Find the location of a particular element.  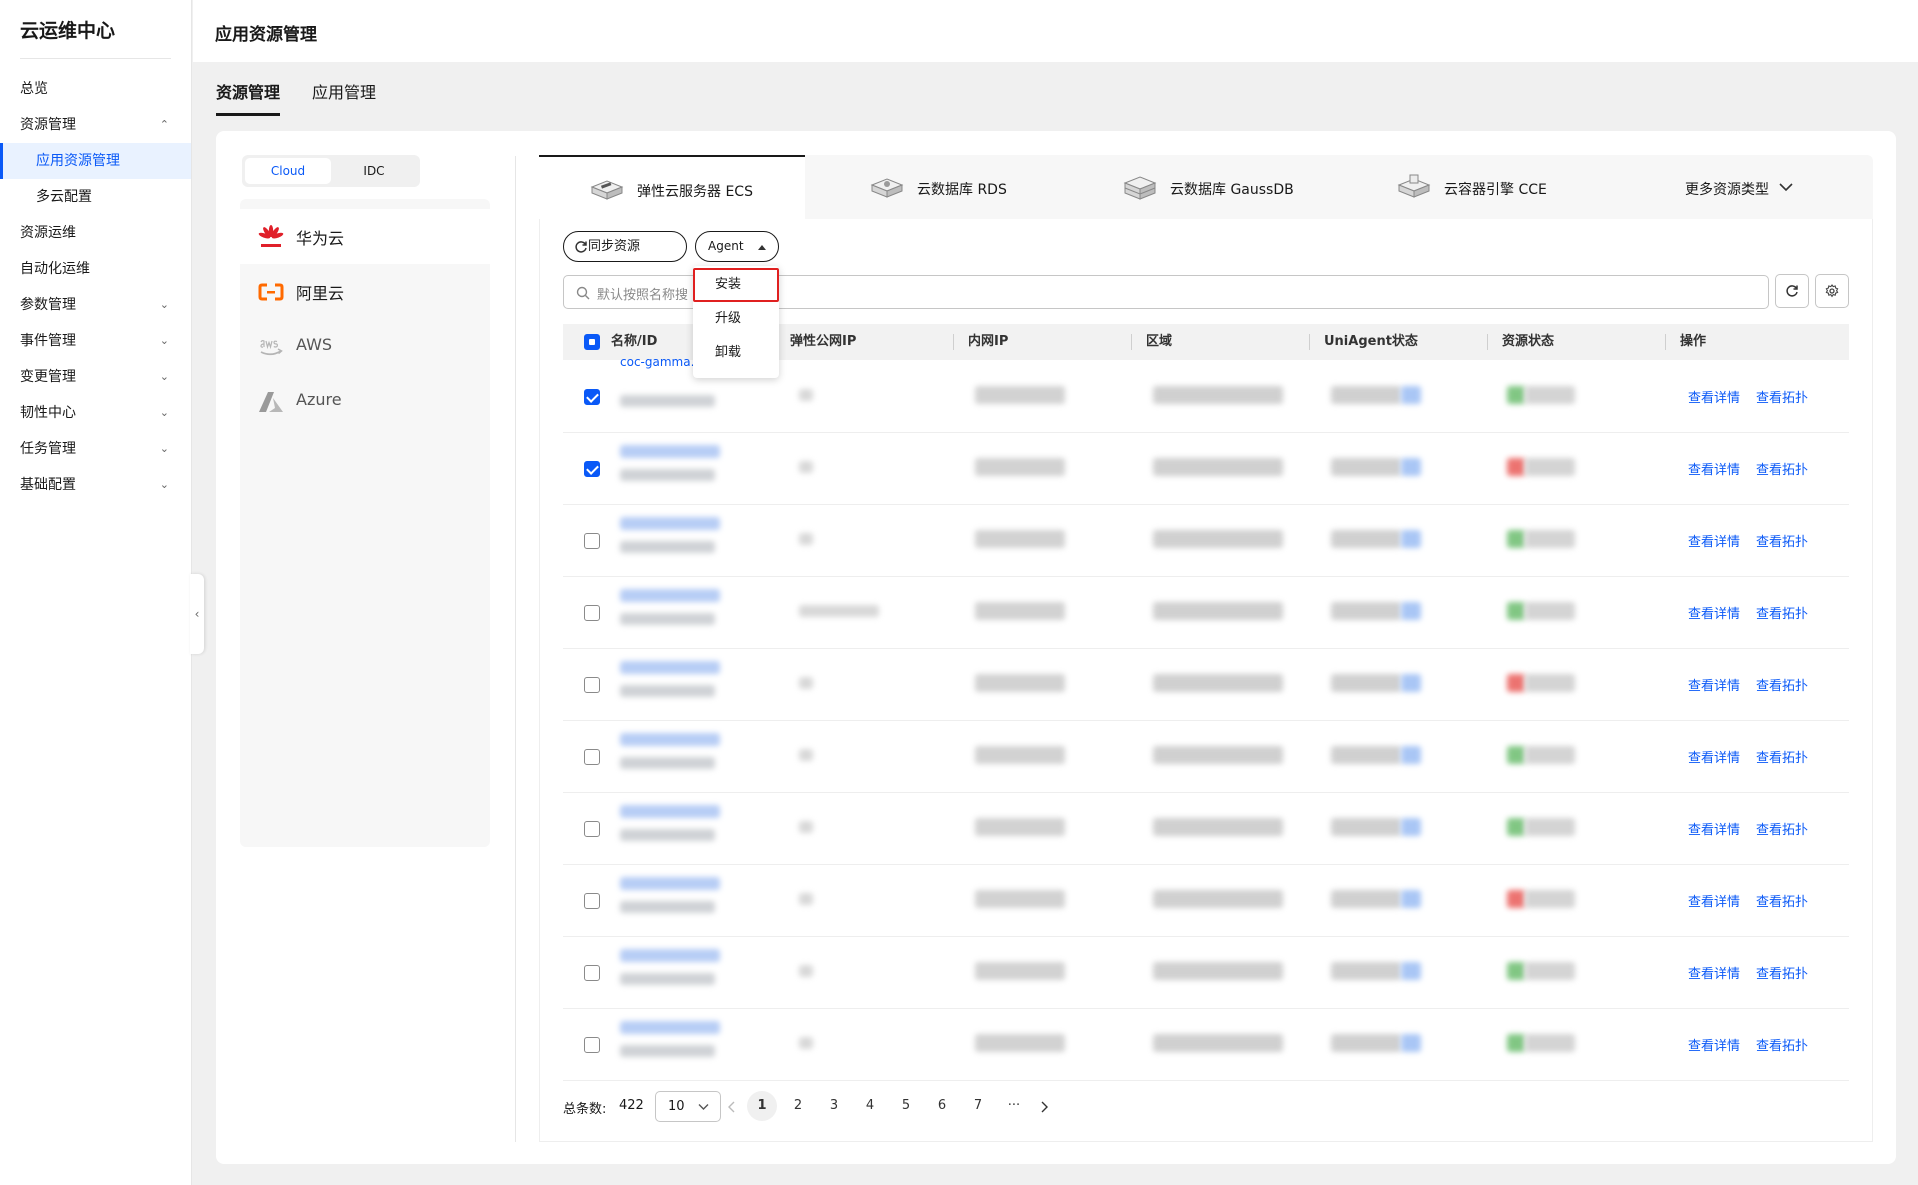

chevron-left-icon is located at coordinates (731, 1107).